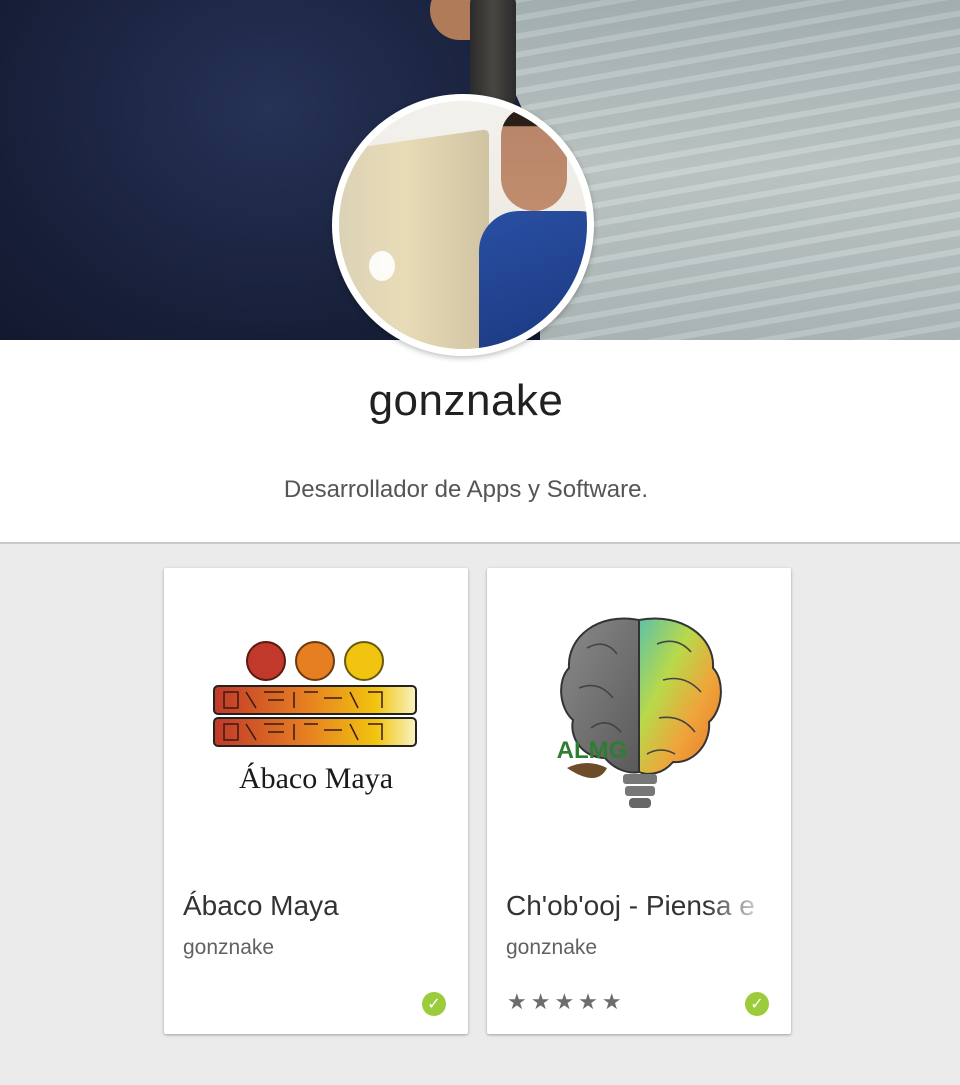 The width and height of the screenshot is (960, 1085). What do you see at coordinates (639, 906) in the screenshot?
I see `app-title: Ch'ob'ooj - Piensa e` at bounding box center [639, 906].